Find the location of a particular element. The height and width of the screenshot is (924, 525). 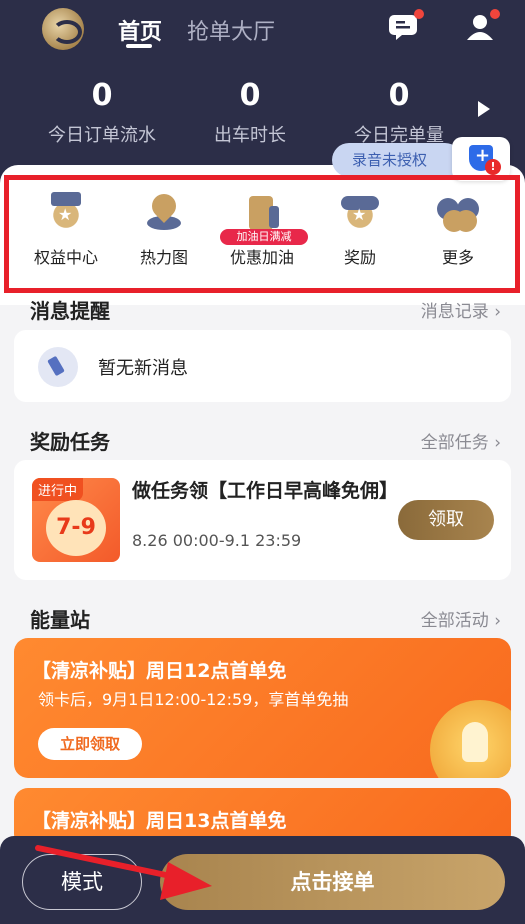

claim-task-button: 领取 is located at coordinates (446, 520).